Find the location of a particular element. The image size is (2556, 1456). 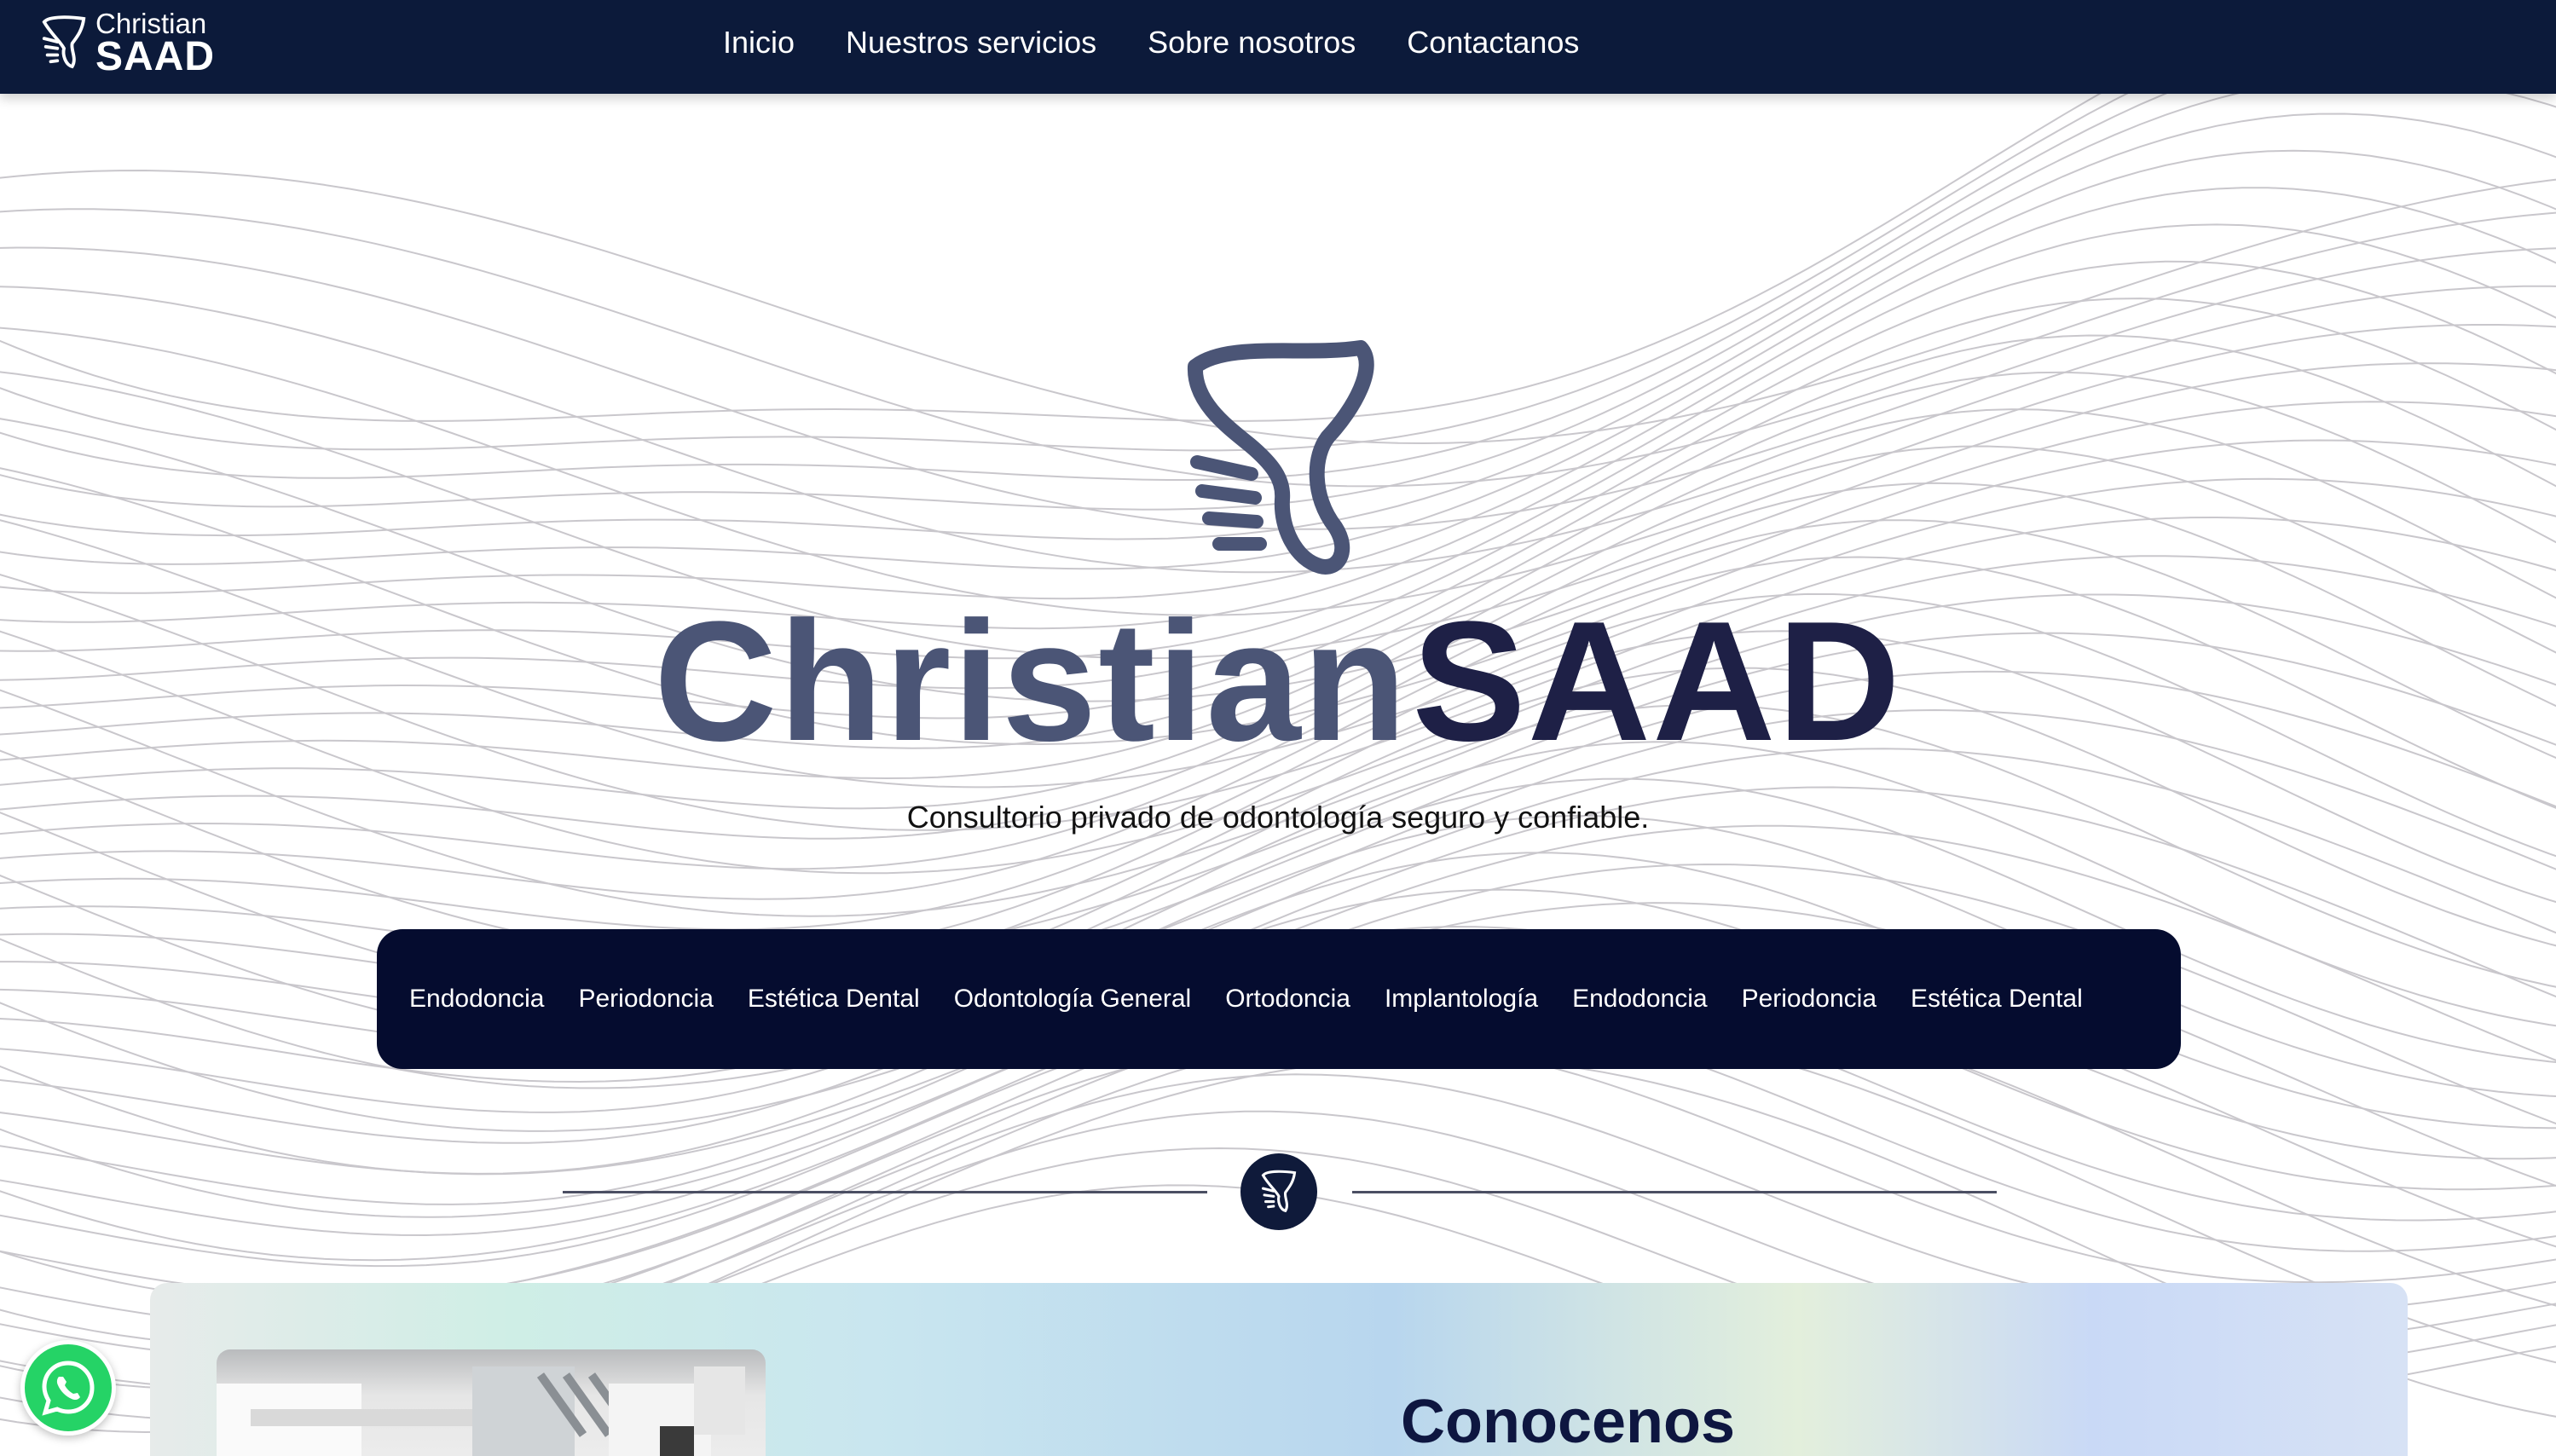

hero-title-last: SAAD is located at coordinates (1657, 681).